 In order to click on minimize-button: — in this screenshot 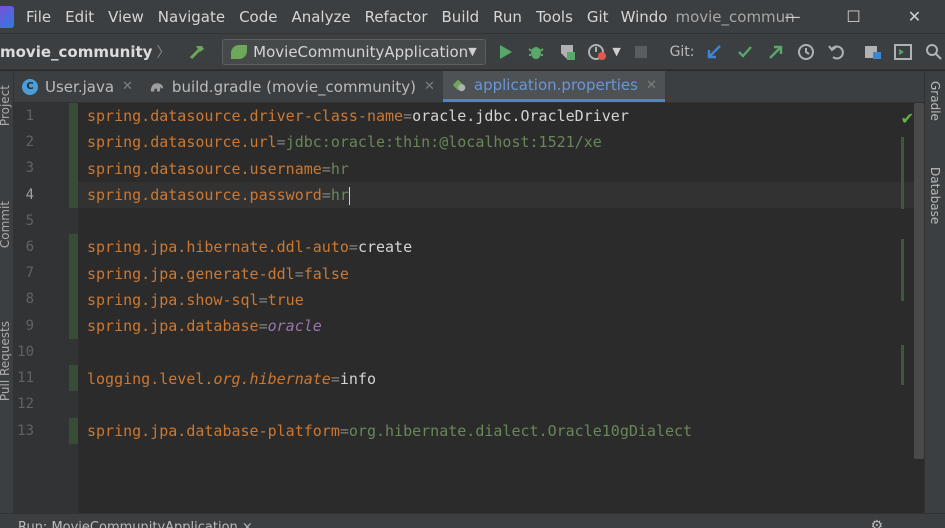, I will do `click(792, 16)`.